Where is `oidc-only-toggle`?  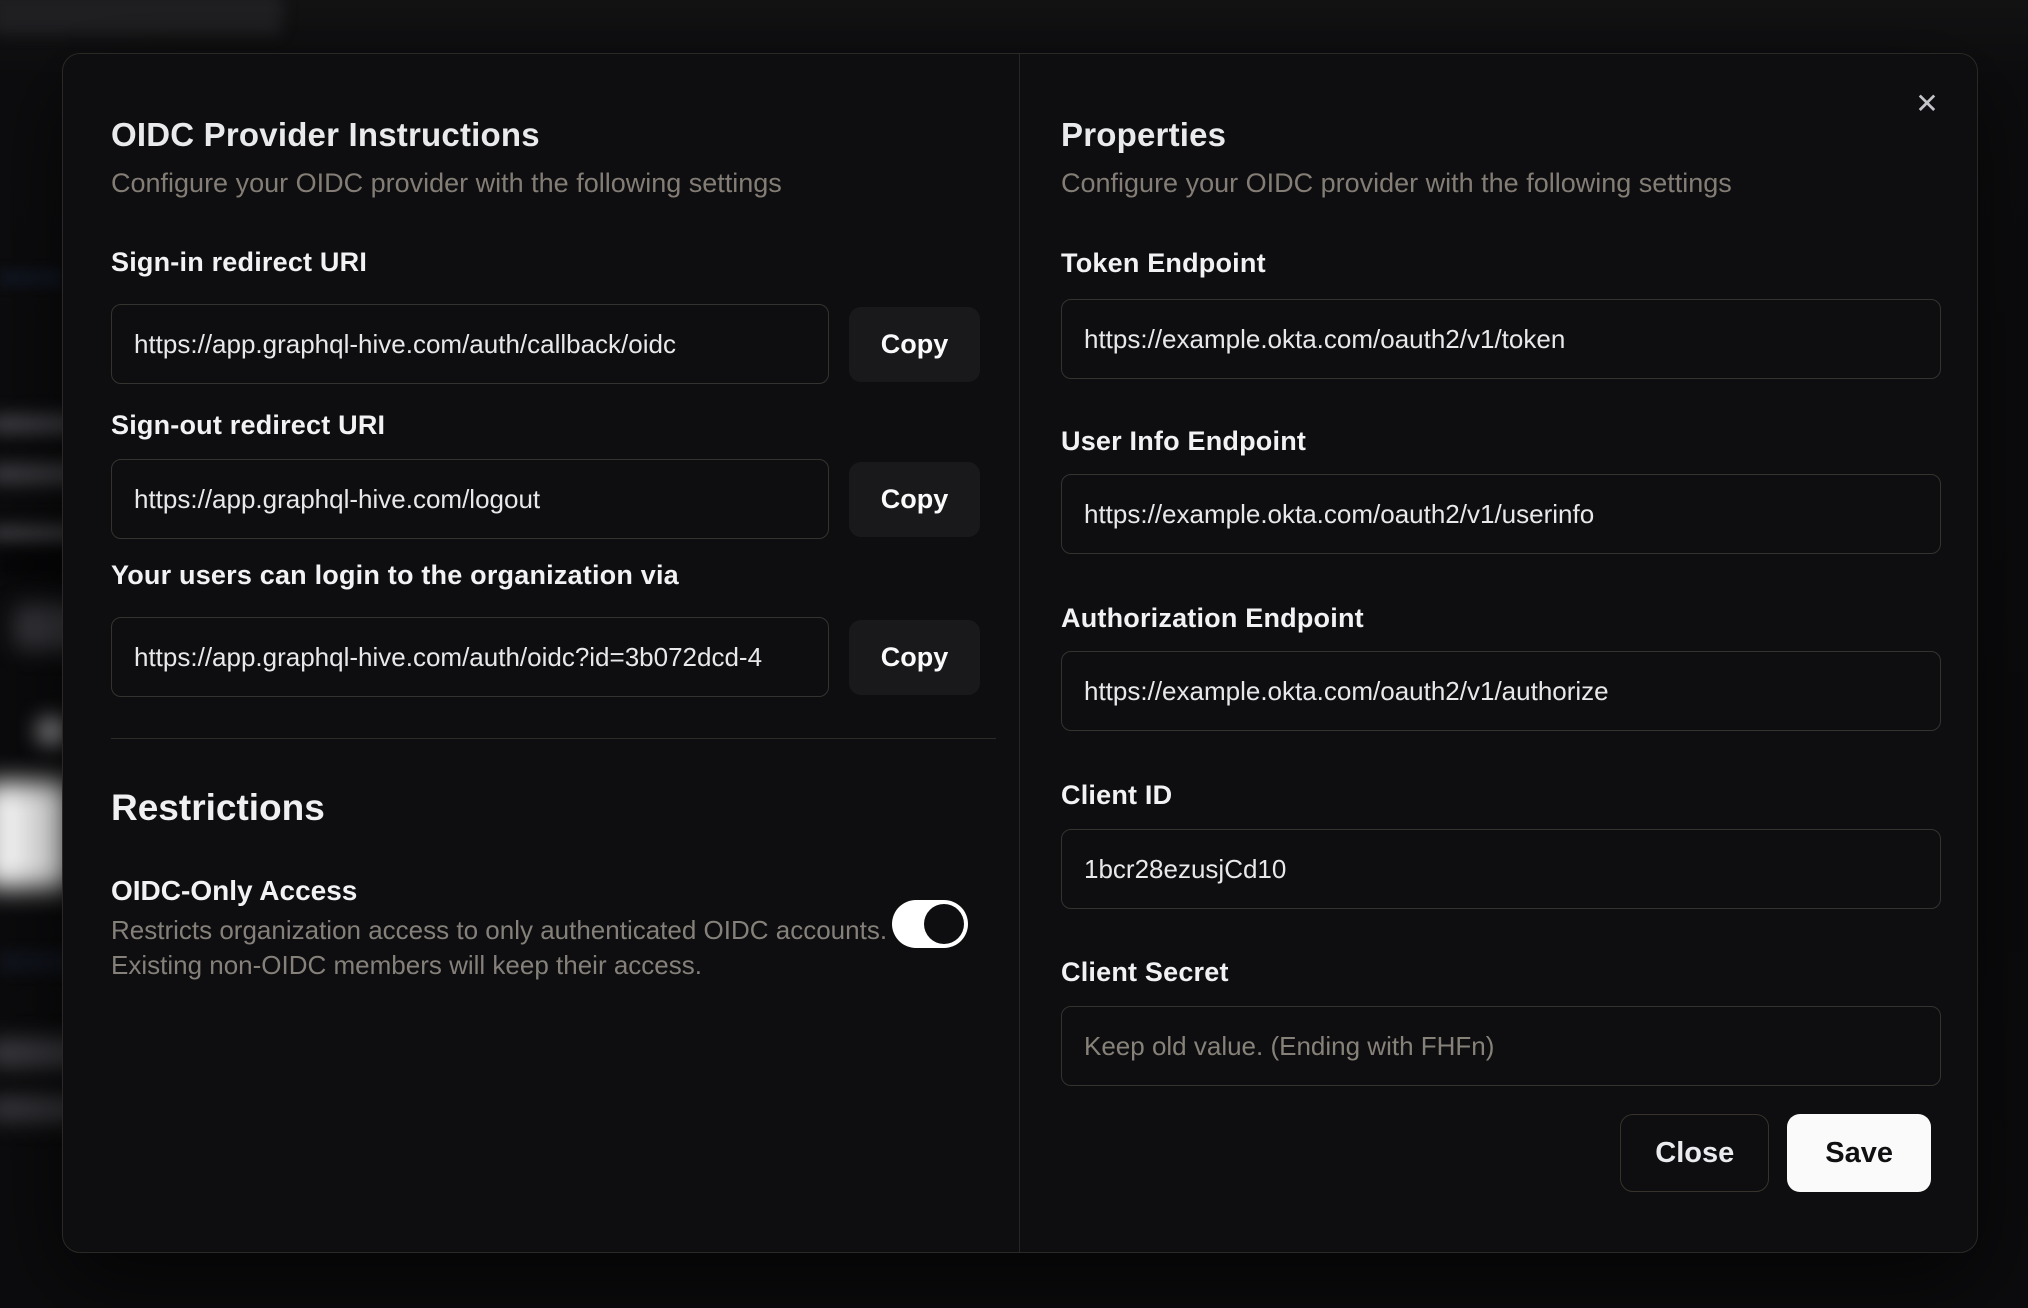
oidc-only-toggle is located at coordinates (930, 924).